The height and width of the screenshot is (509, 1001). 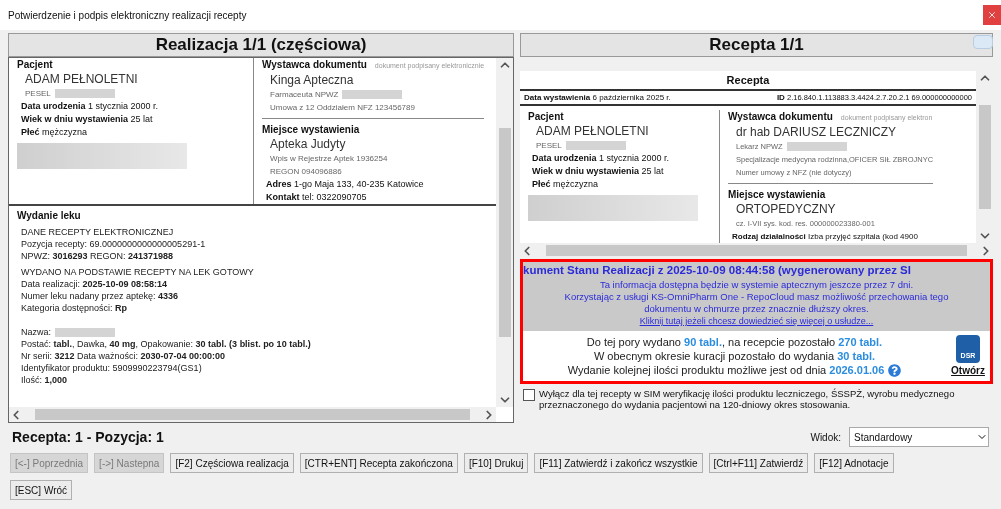 What do you see at coordinates (717, 270) in the screenshot?
I see `status-document-heading: kument Stanu Realizacji z 2025-10-09 08:44:58 (wygenerowany przez SI` at bounding box center [717, 270].